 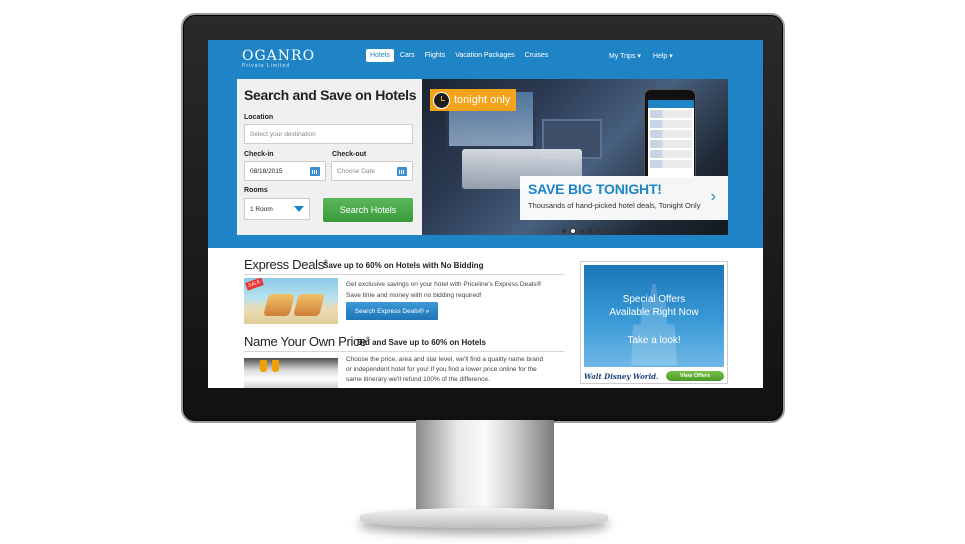 I want to click on search-title: Search and Save on Hotels, so click(x=330, y=95).